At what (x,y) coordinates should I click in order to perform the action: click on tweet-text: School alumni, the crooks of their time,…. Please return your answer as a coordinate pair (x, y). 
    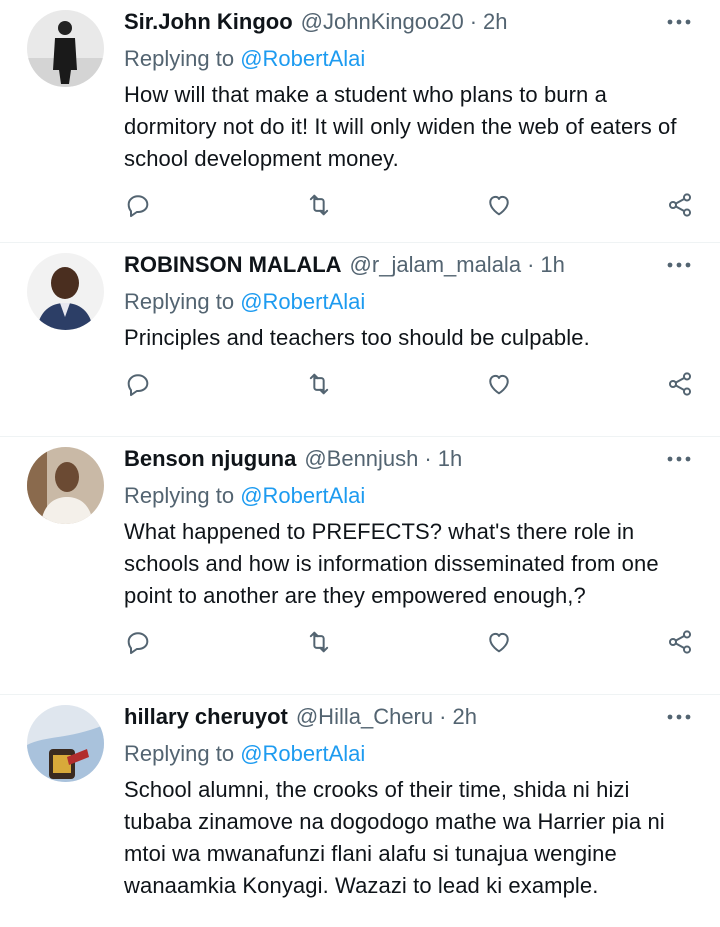
    Looking at the image, I should click on (394, 837).